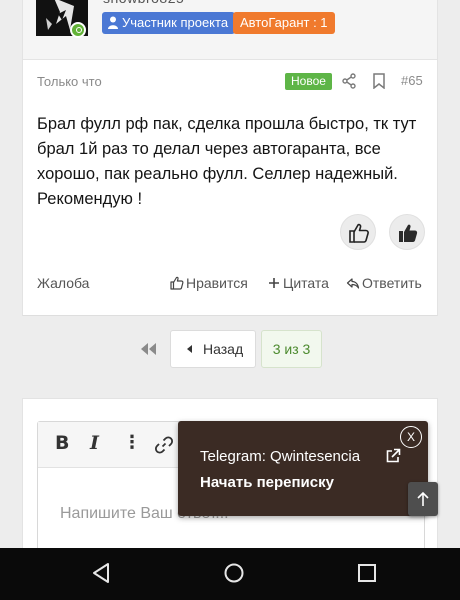 This screenshot has height=600, width=460. Describe the element at coordinates (132, 442) in the screenshot. I see `more-options-button: ⋮` at that location.